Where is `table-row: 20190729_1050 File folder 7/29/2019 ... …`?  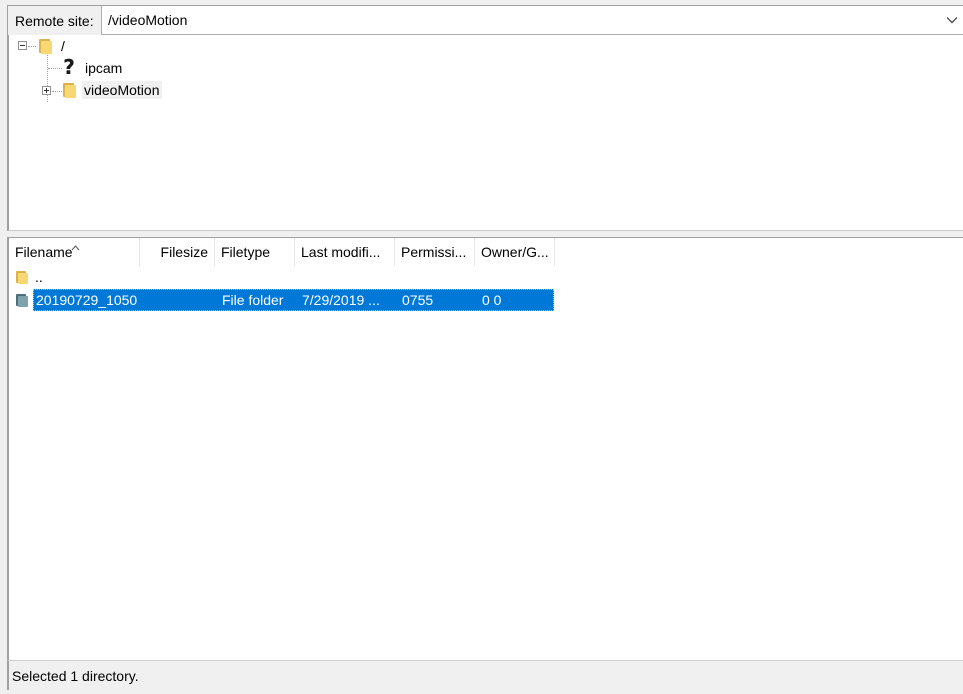
table-row: 20190729_1050 File folder 7/29/2019 ... … is located at coordinates (282, 300).